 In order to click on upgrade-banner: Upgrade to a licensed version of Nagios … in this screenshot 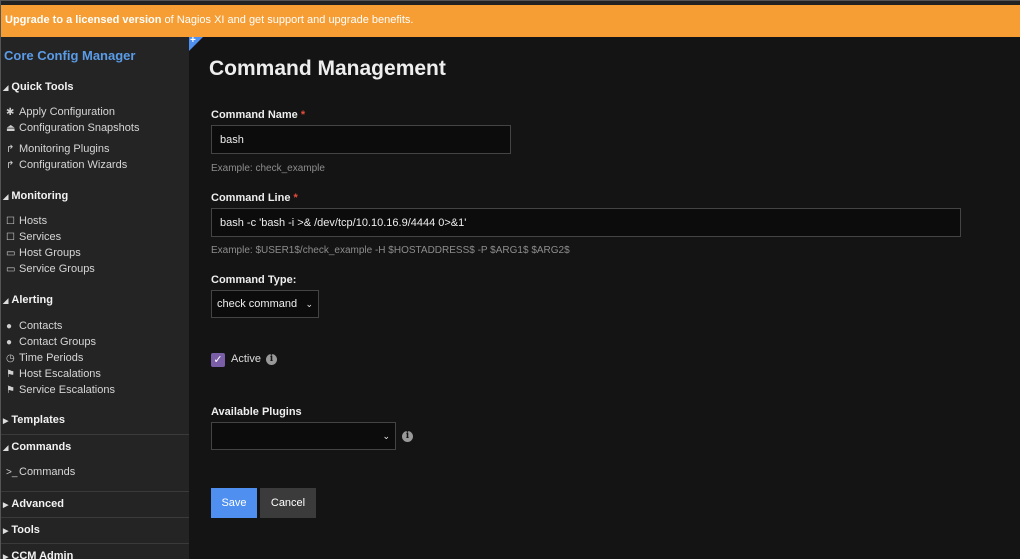, I will do `click(510, 21)`.